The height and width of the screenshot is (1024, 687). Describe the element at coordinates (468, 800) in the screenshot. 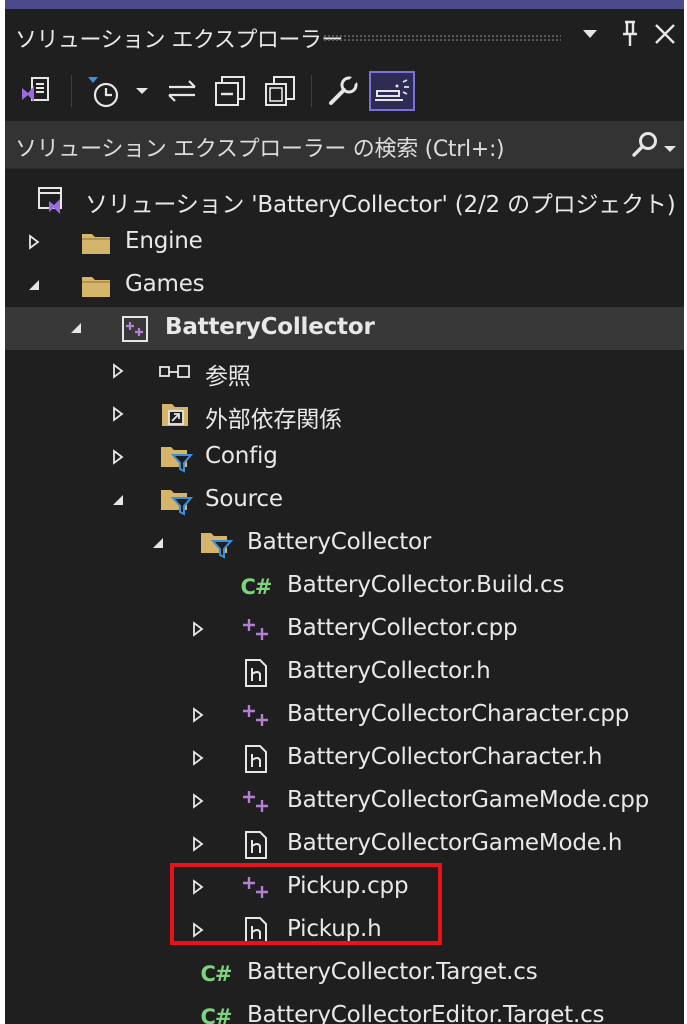

I see `tree-item-label: BatteryCollectorGameMode.cpp` at that location.